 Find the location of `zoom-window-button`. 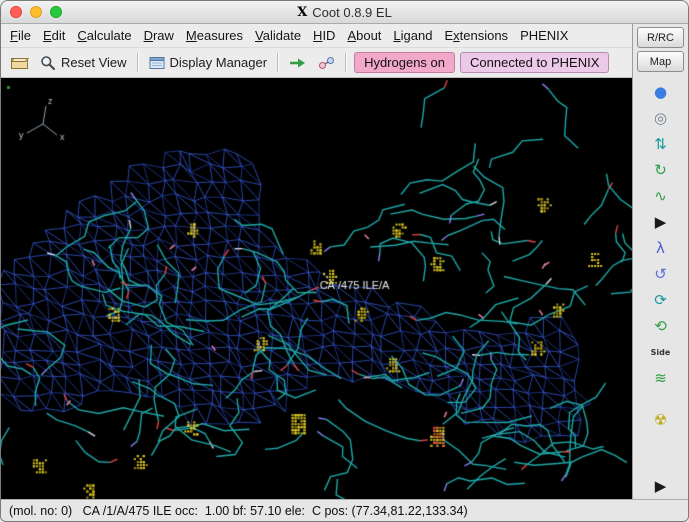

zoom-window-button is located at coordinates (56, 12).